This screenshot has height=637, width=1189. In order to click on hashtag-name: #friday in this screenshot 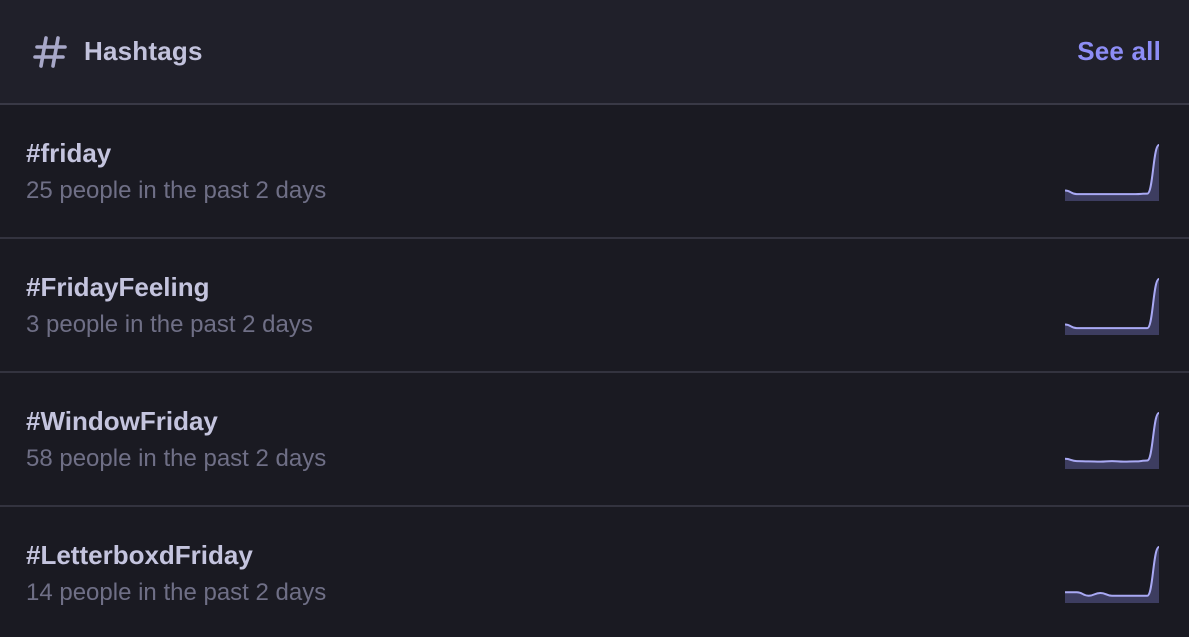, I will do `click(69, 153)`.